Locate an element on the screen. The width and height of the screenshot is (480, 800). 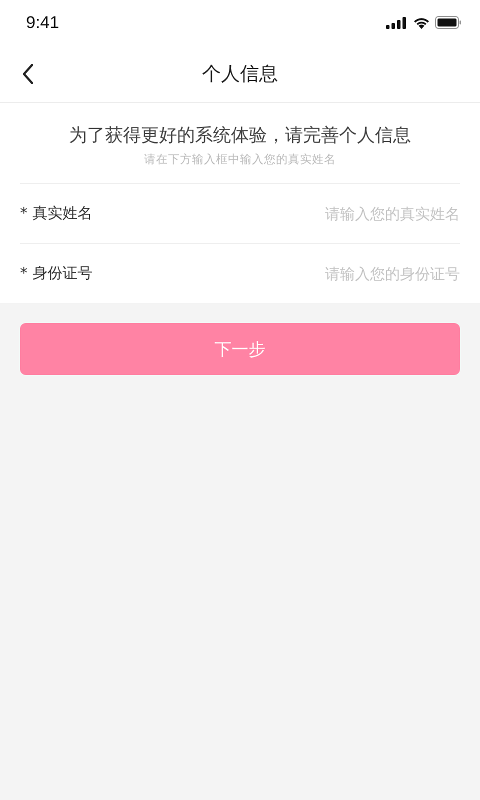
input-field: 请输入您的身份证号 is located at coordinates (360, 273).